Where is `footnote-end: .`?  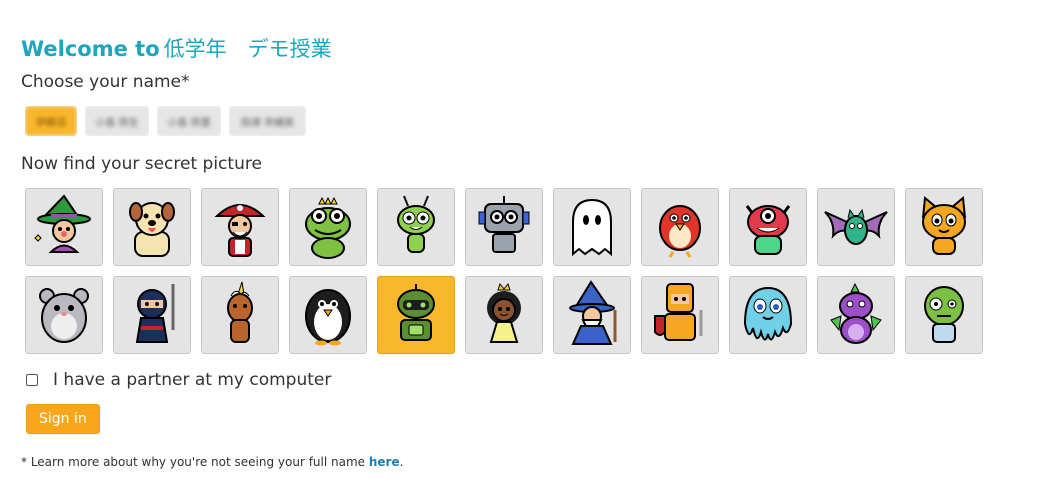
footnote-end: . is located at coordinates (401, 462).